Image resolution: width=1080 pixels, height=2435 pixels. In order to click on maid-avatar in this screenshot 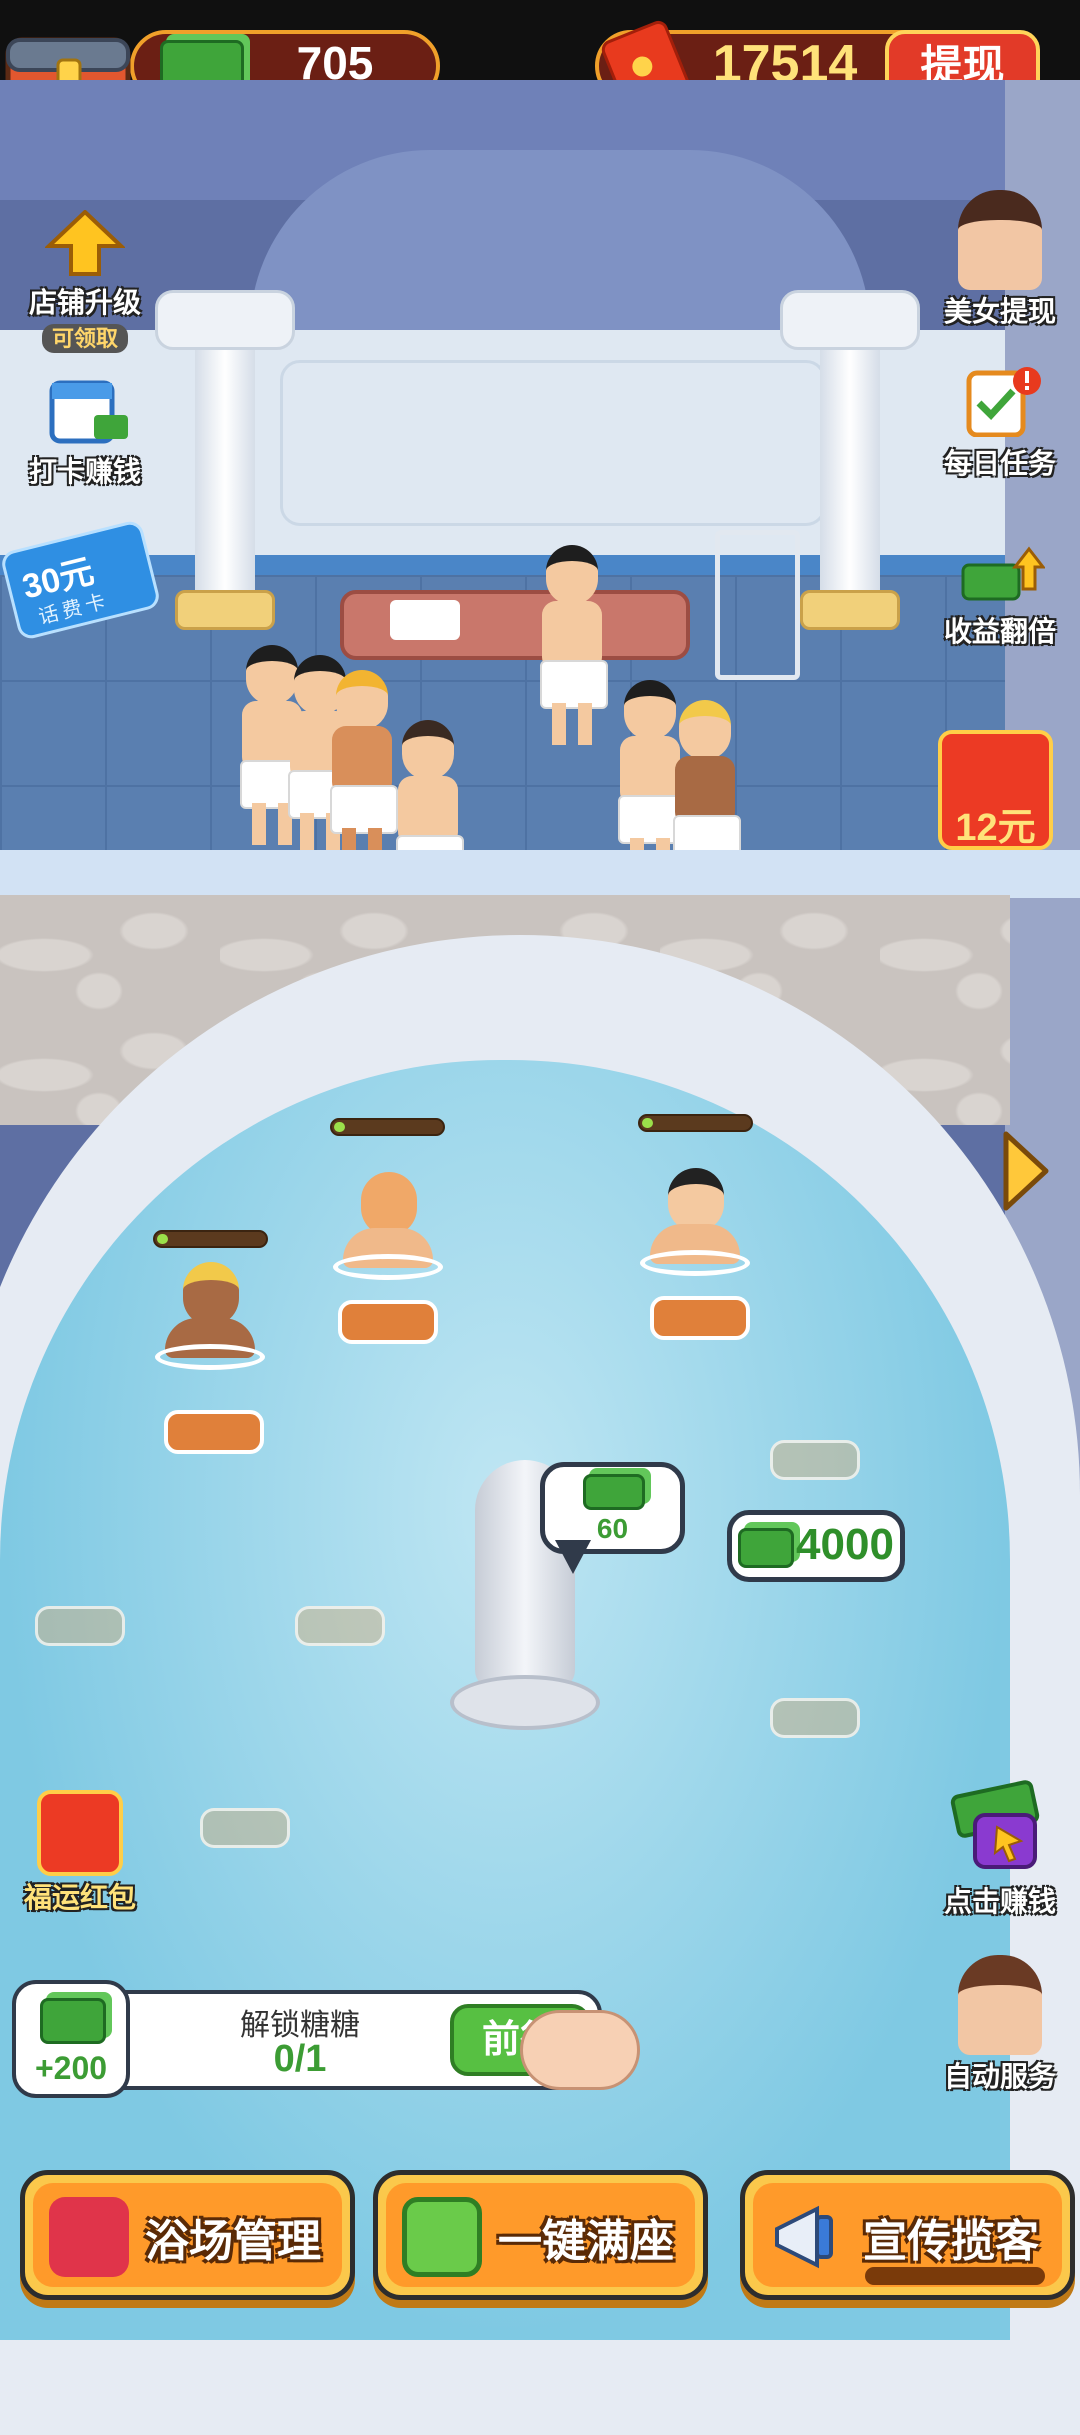, I will do `click(1000, 2005)`.